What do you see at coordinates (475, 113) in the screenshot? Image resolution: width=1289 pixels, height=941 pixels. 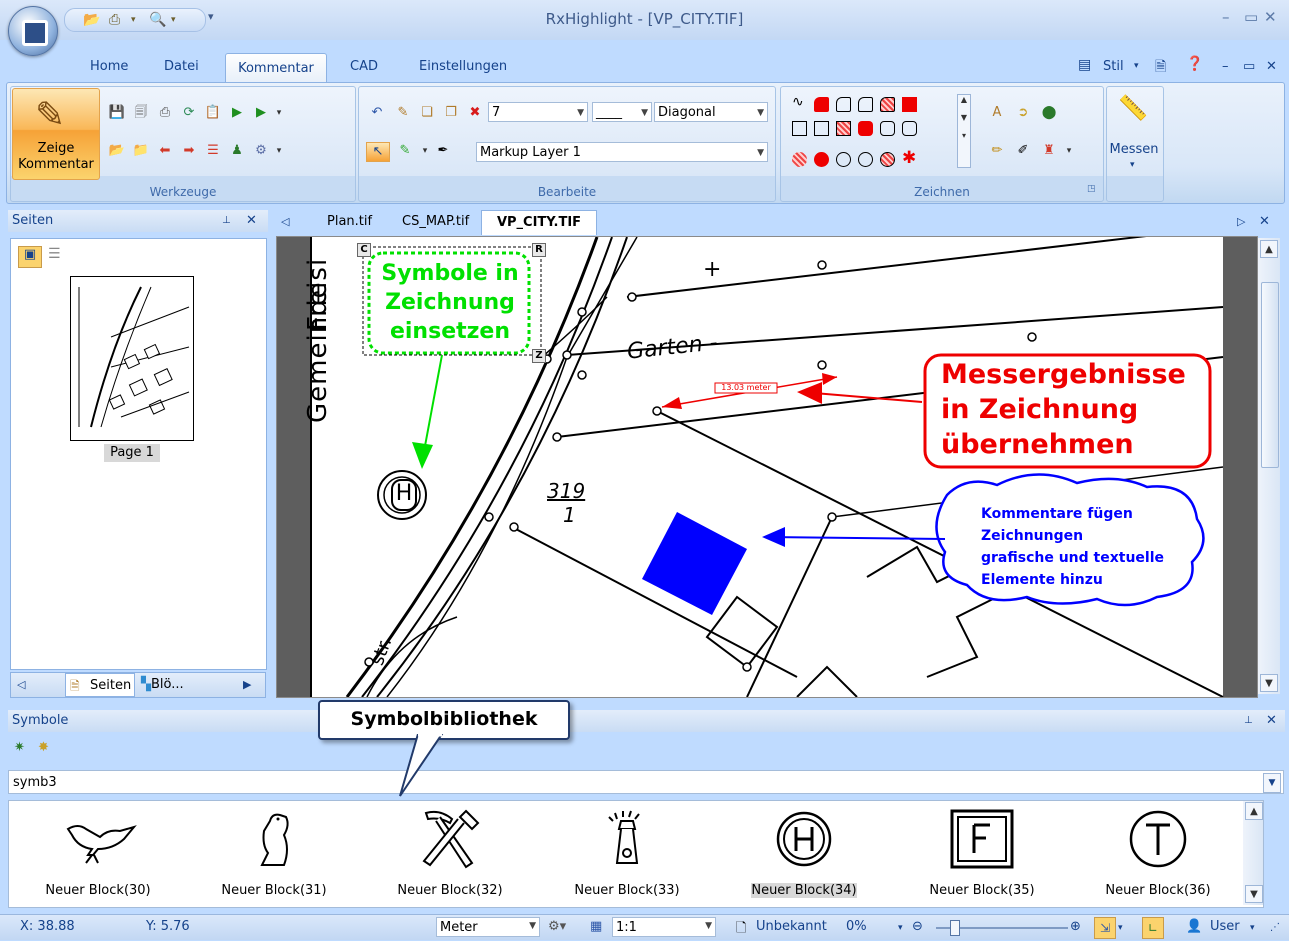 I see `delete-icon: ✖` at bounding box center [475, 113].